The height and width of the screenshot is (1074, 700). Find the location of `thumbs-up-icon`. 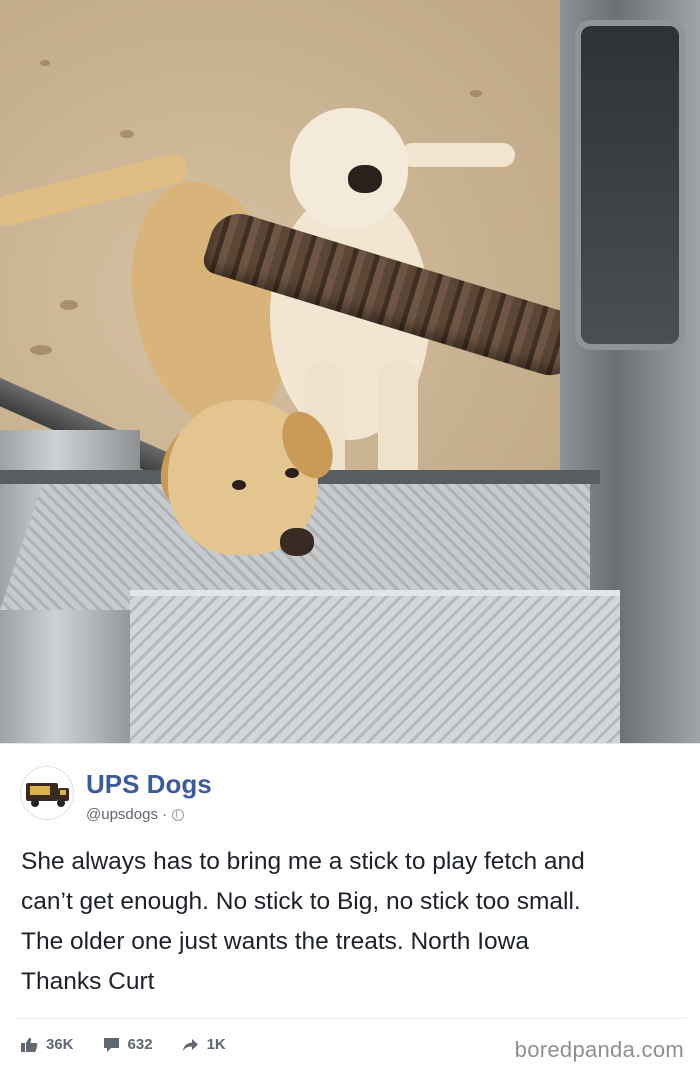

thumbs-up-icon is located at coordinates (29, 1044).